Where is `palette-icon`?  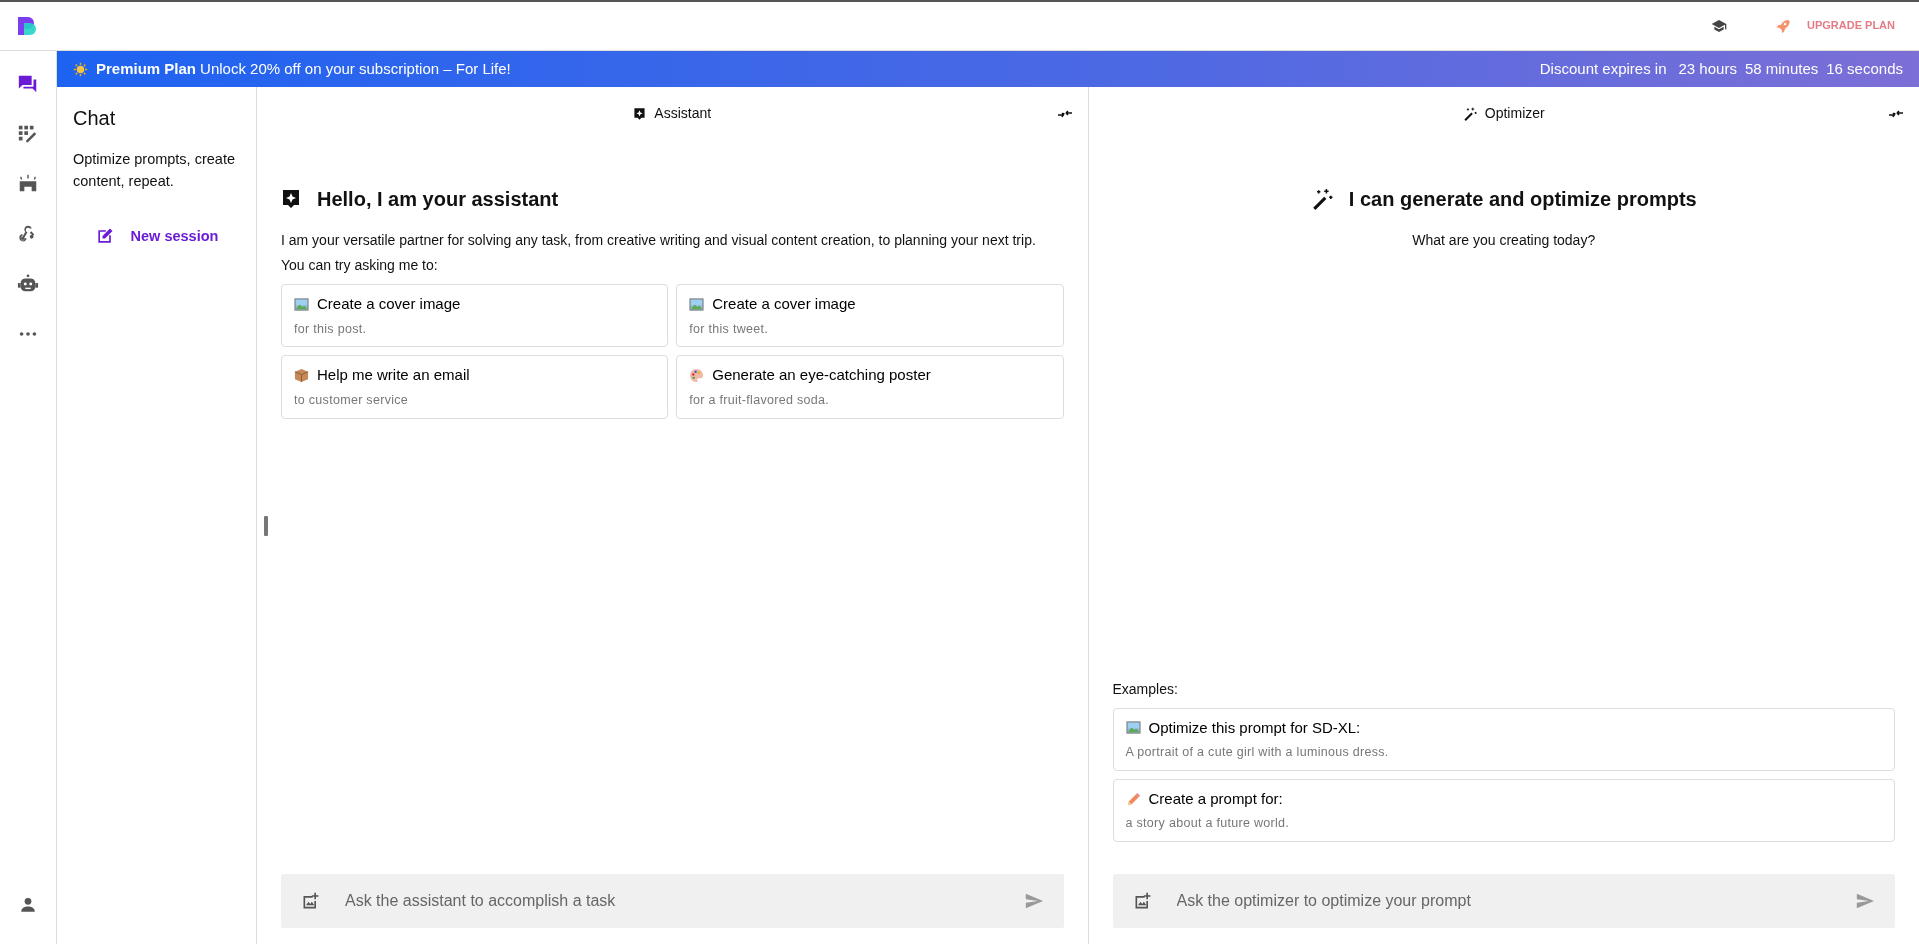
palette-icon is located at coordinates (697, 375).